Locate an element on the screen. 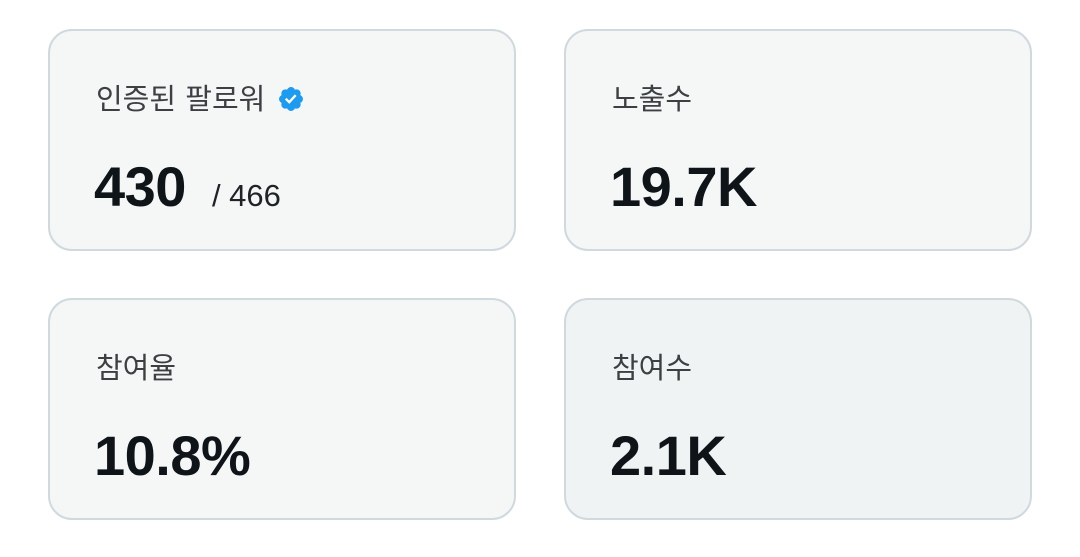 Image resolution: width=1080 pixels, height=557 pixels. stat-card-label: 인증된 팔로워 is located at coordinates (181, 99).